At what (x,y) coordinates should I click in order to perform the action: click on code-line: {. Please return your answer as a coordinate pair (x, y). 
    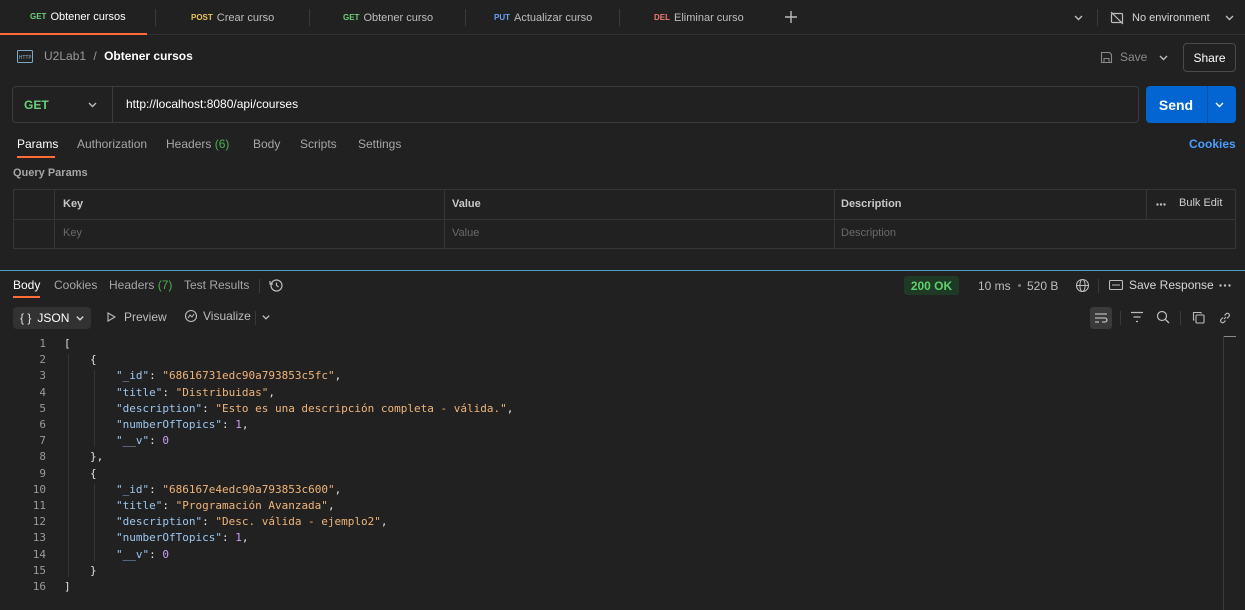
    Looking at the image, I should click on (93, 360).